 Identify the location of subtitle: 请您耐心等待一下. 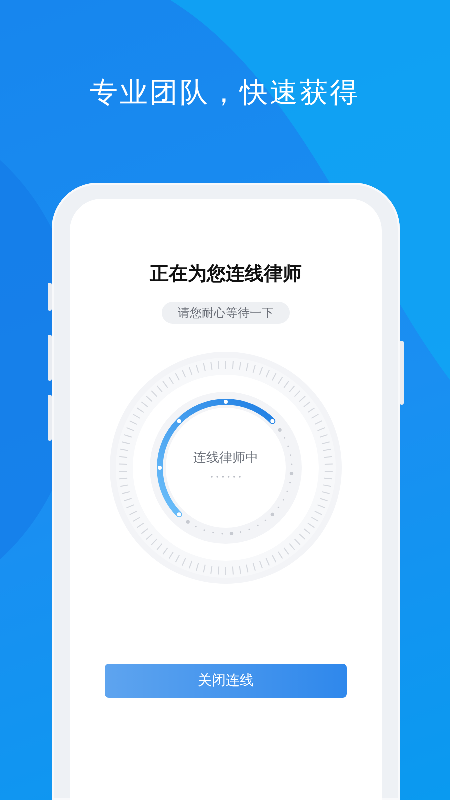
(226, 313).